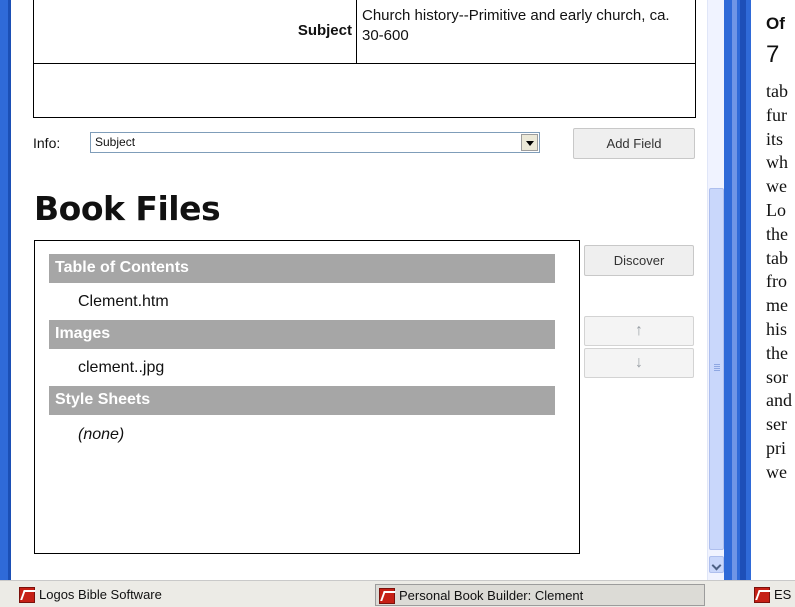  I want to click on list-item-toc-file: Clement.htm, so click(123, 302).